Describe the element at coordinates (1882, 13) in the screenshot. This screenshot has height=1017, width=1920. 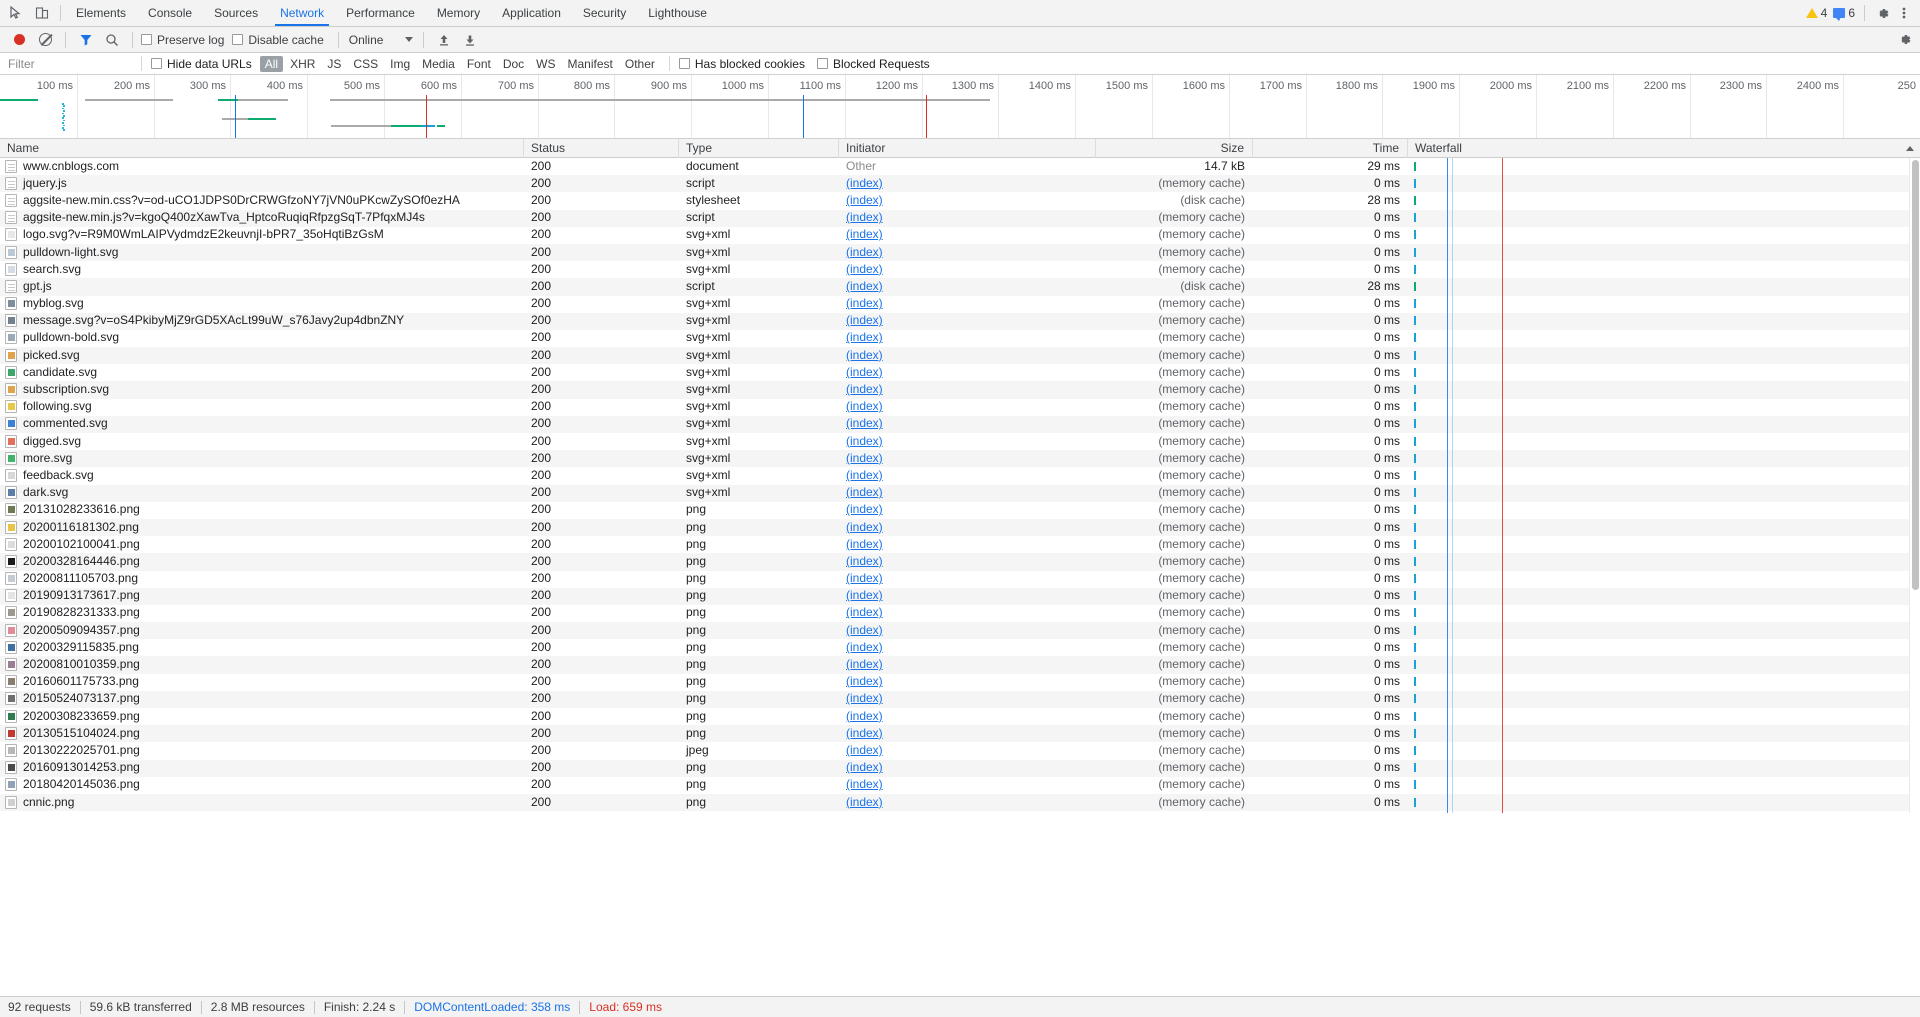
I see `gear-icon` at that location.